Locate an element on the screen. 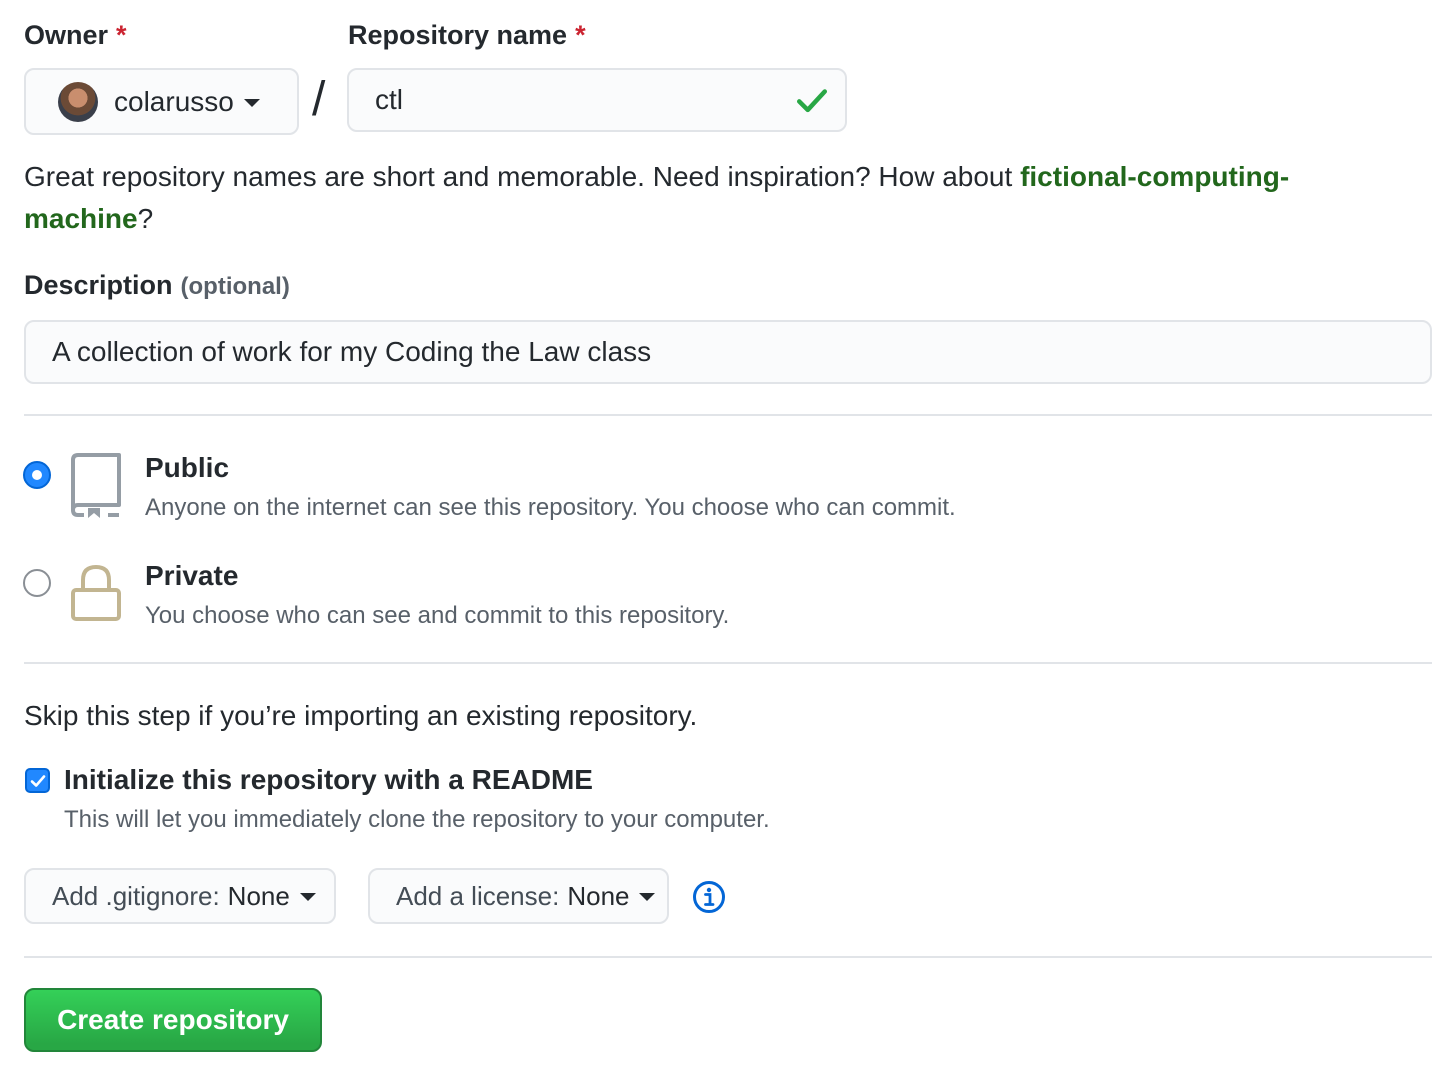 This screenshot has width=1456, height=1074. owner-select: colarusso is located at coordinates (161, 101).